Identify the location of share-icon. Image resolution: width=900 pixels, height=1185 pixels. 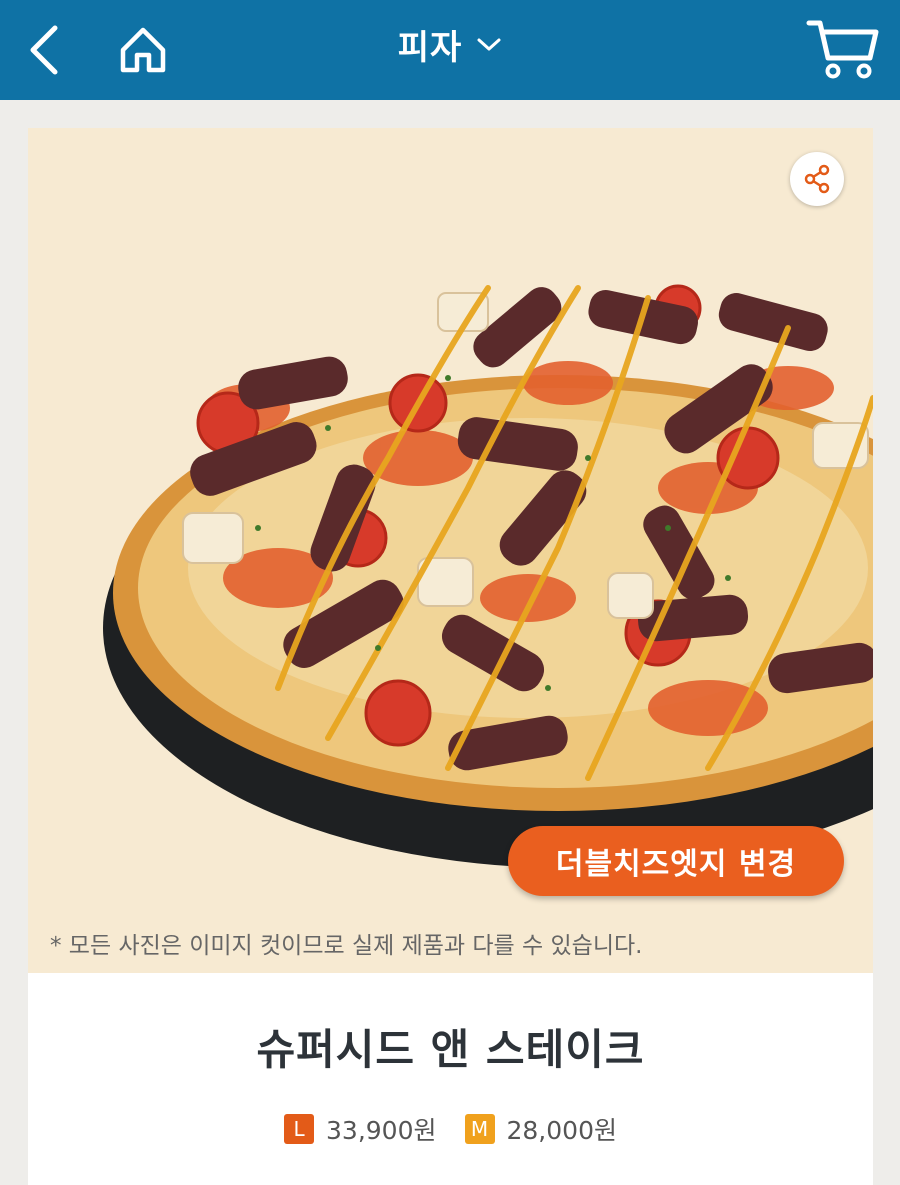
(817, 179).